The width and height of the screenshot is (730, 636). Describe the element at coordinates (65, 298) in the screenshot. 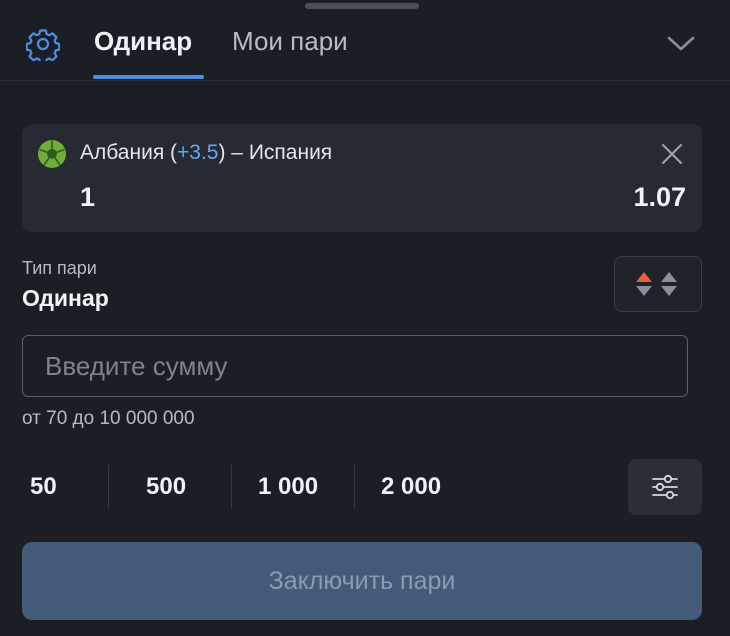

I see `bet-type-value: Одинар` at that location.